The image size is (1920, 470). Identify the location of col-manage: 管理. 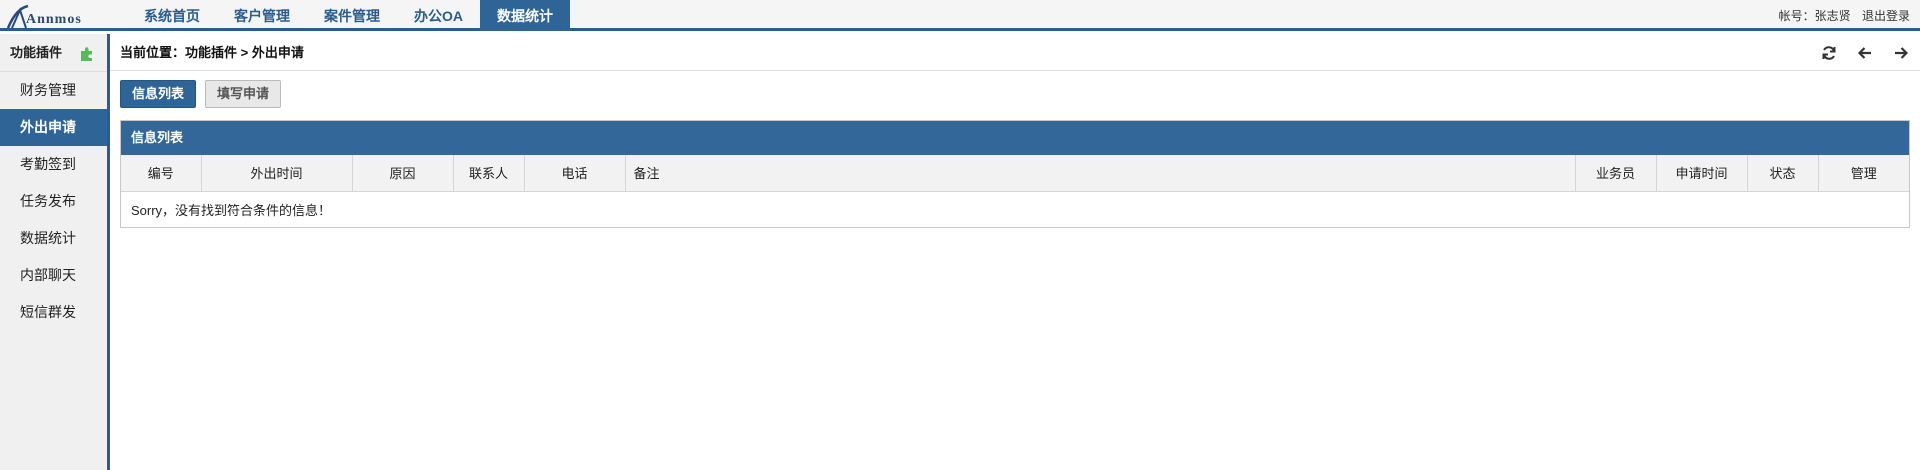
(1863, 173).